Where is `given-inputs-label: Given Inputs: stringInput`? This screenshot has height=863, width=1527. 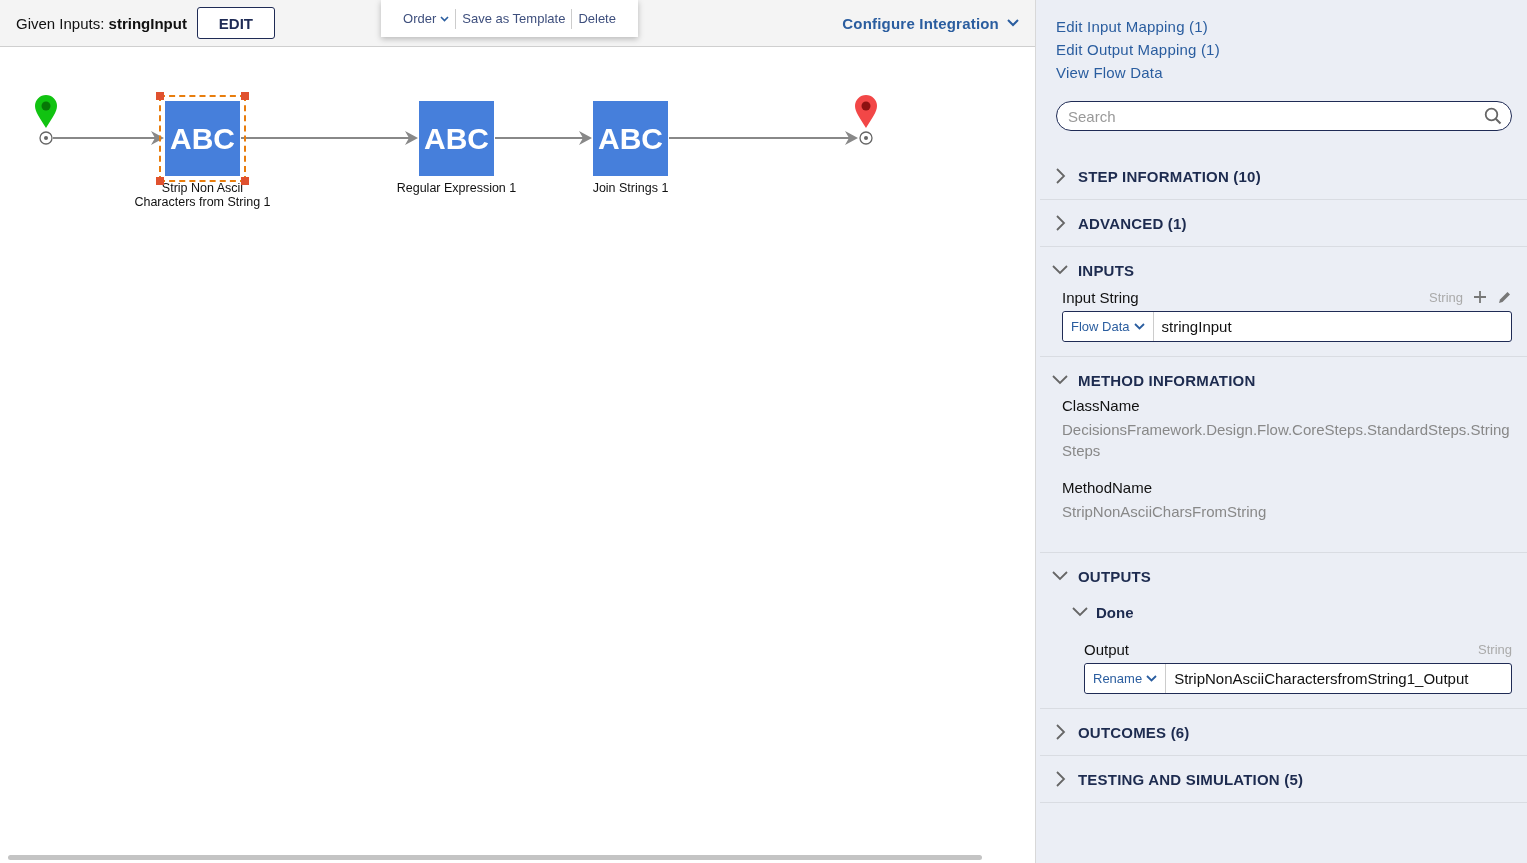
given-inputs-label: Given Inputs: stringInput is located at coordinates (101, 23).